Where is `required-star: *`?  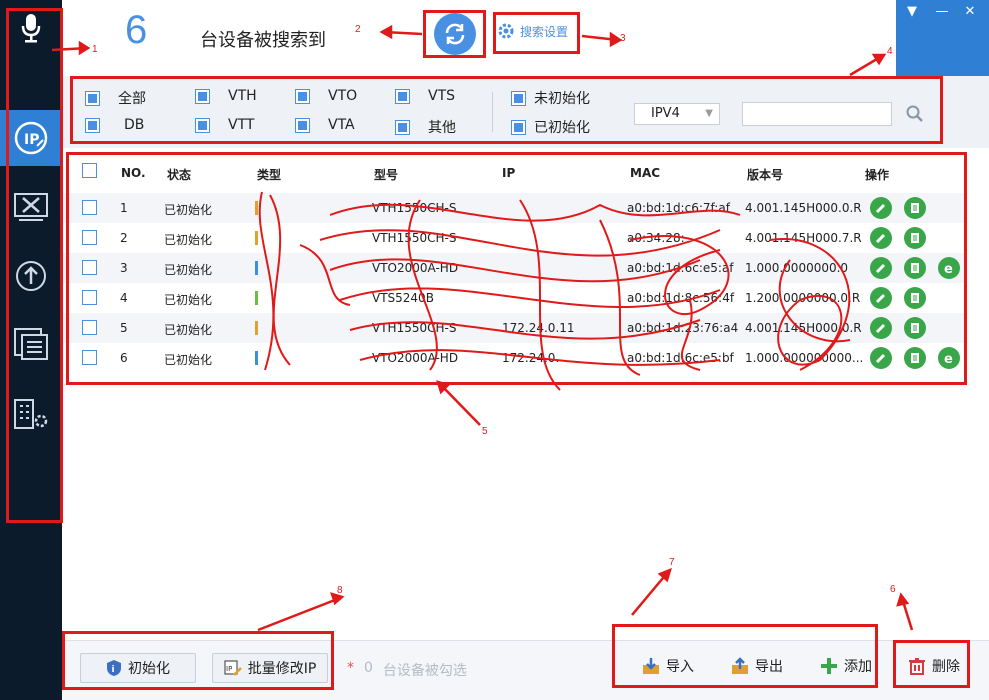 required-star: * is located at coordinates (350, 668).